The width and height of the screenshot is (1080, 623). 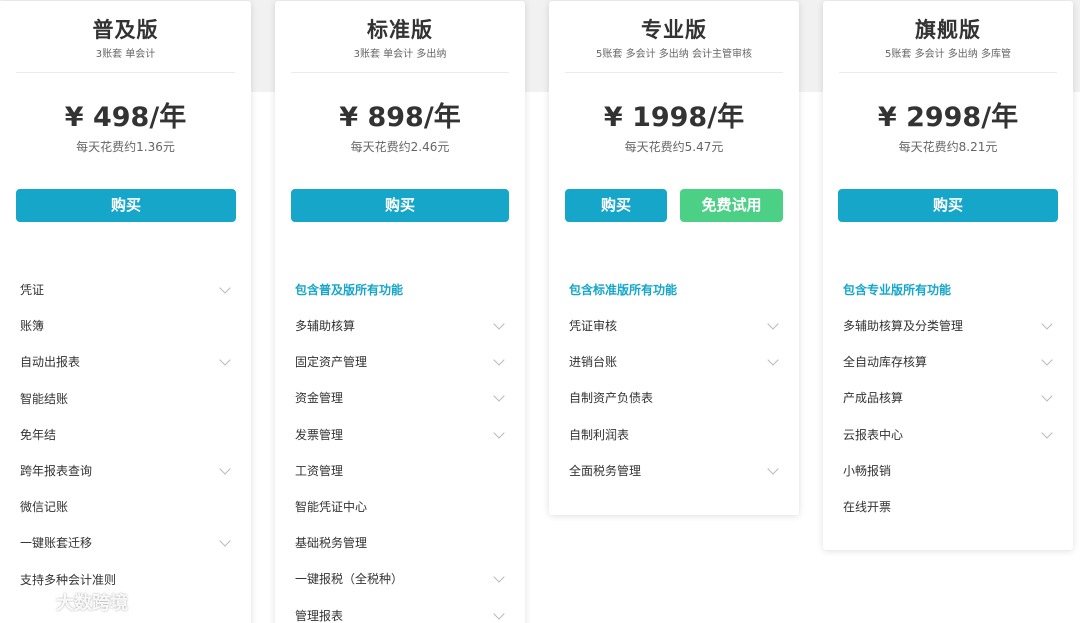 I want to click on plan-subtitle: 5账套 多会计 多出纳 多库管, so click(x=948, y=54).